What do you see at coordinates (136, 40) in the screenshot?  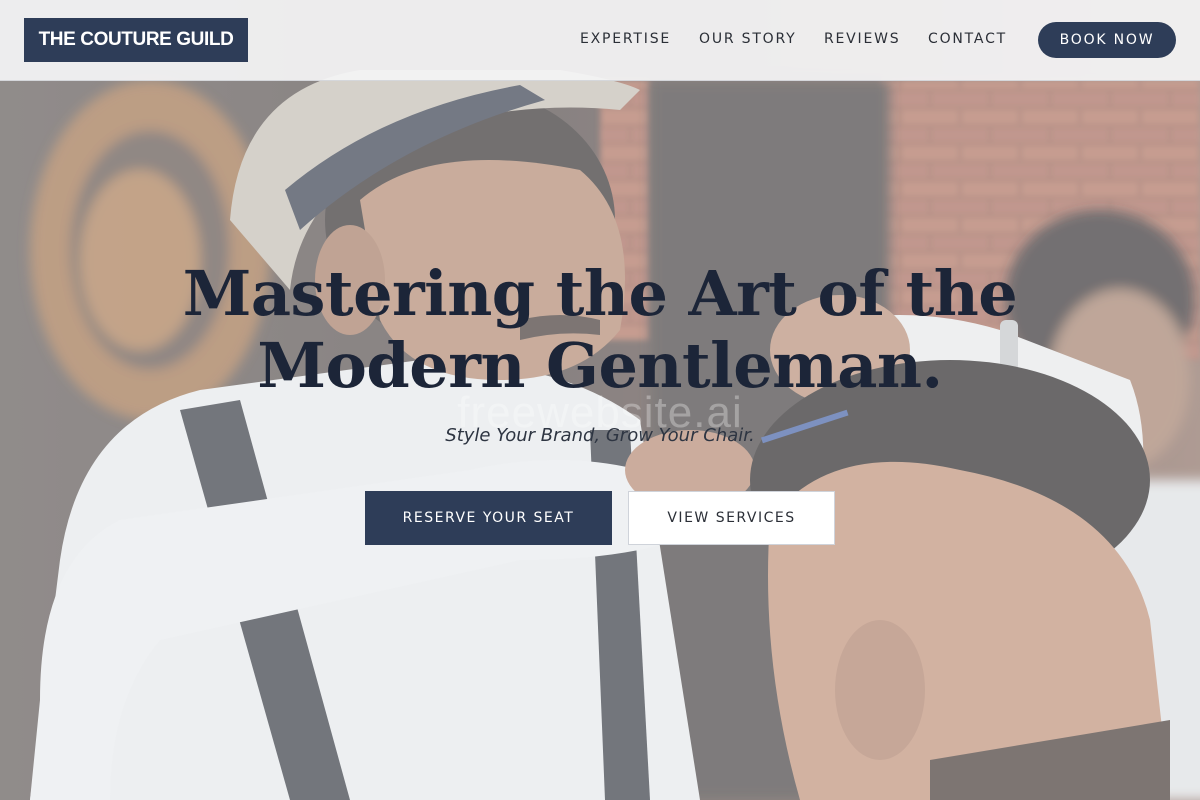 I see `site-logo: THE COUTURE GUILD` at bounding box center [136, 40].